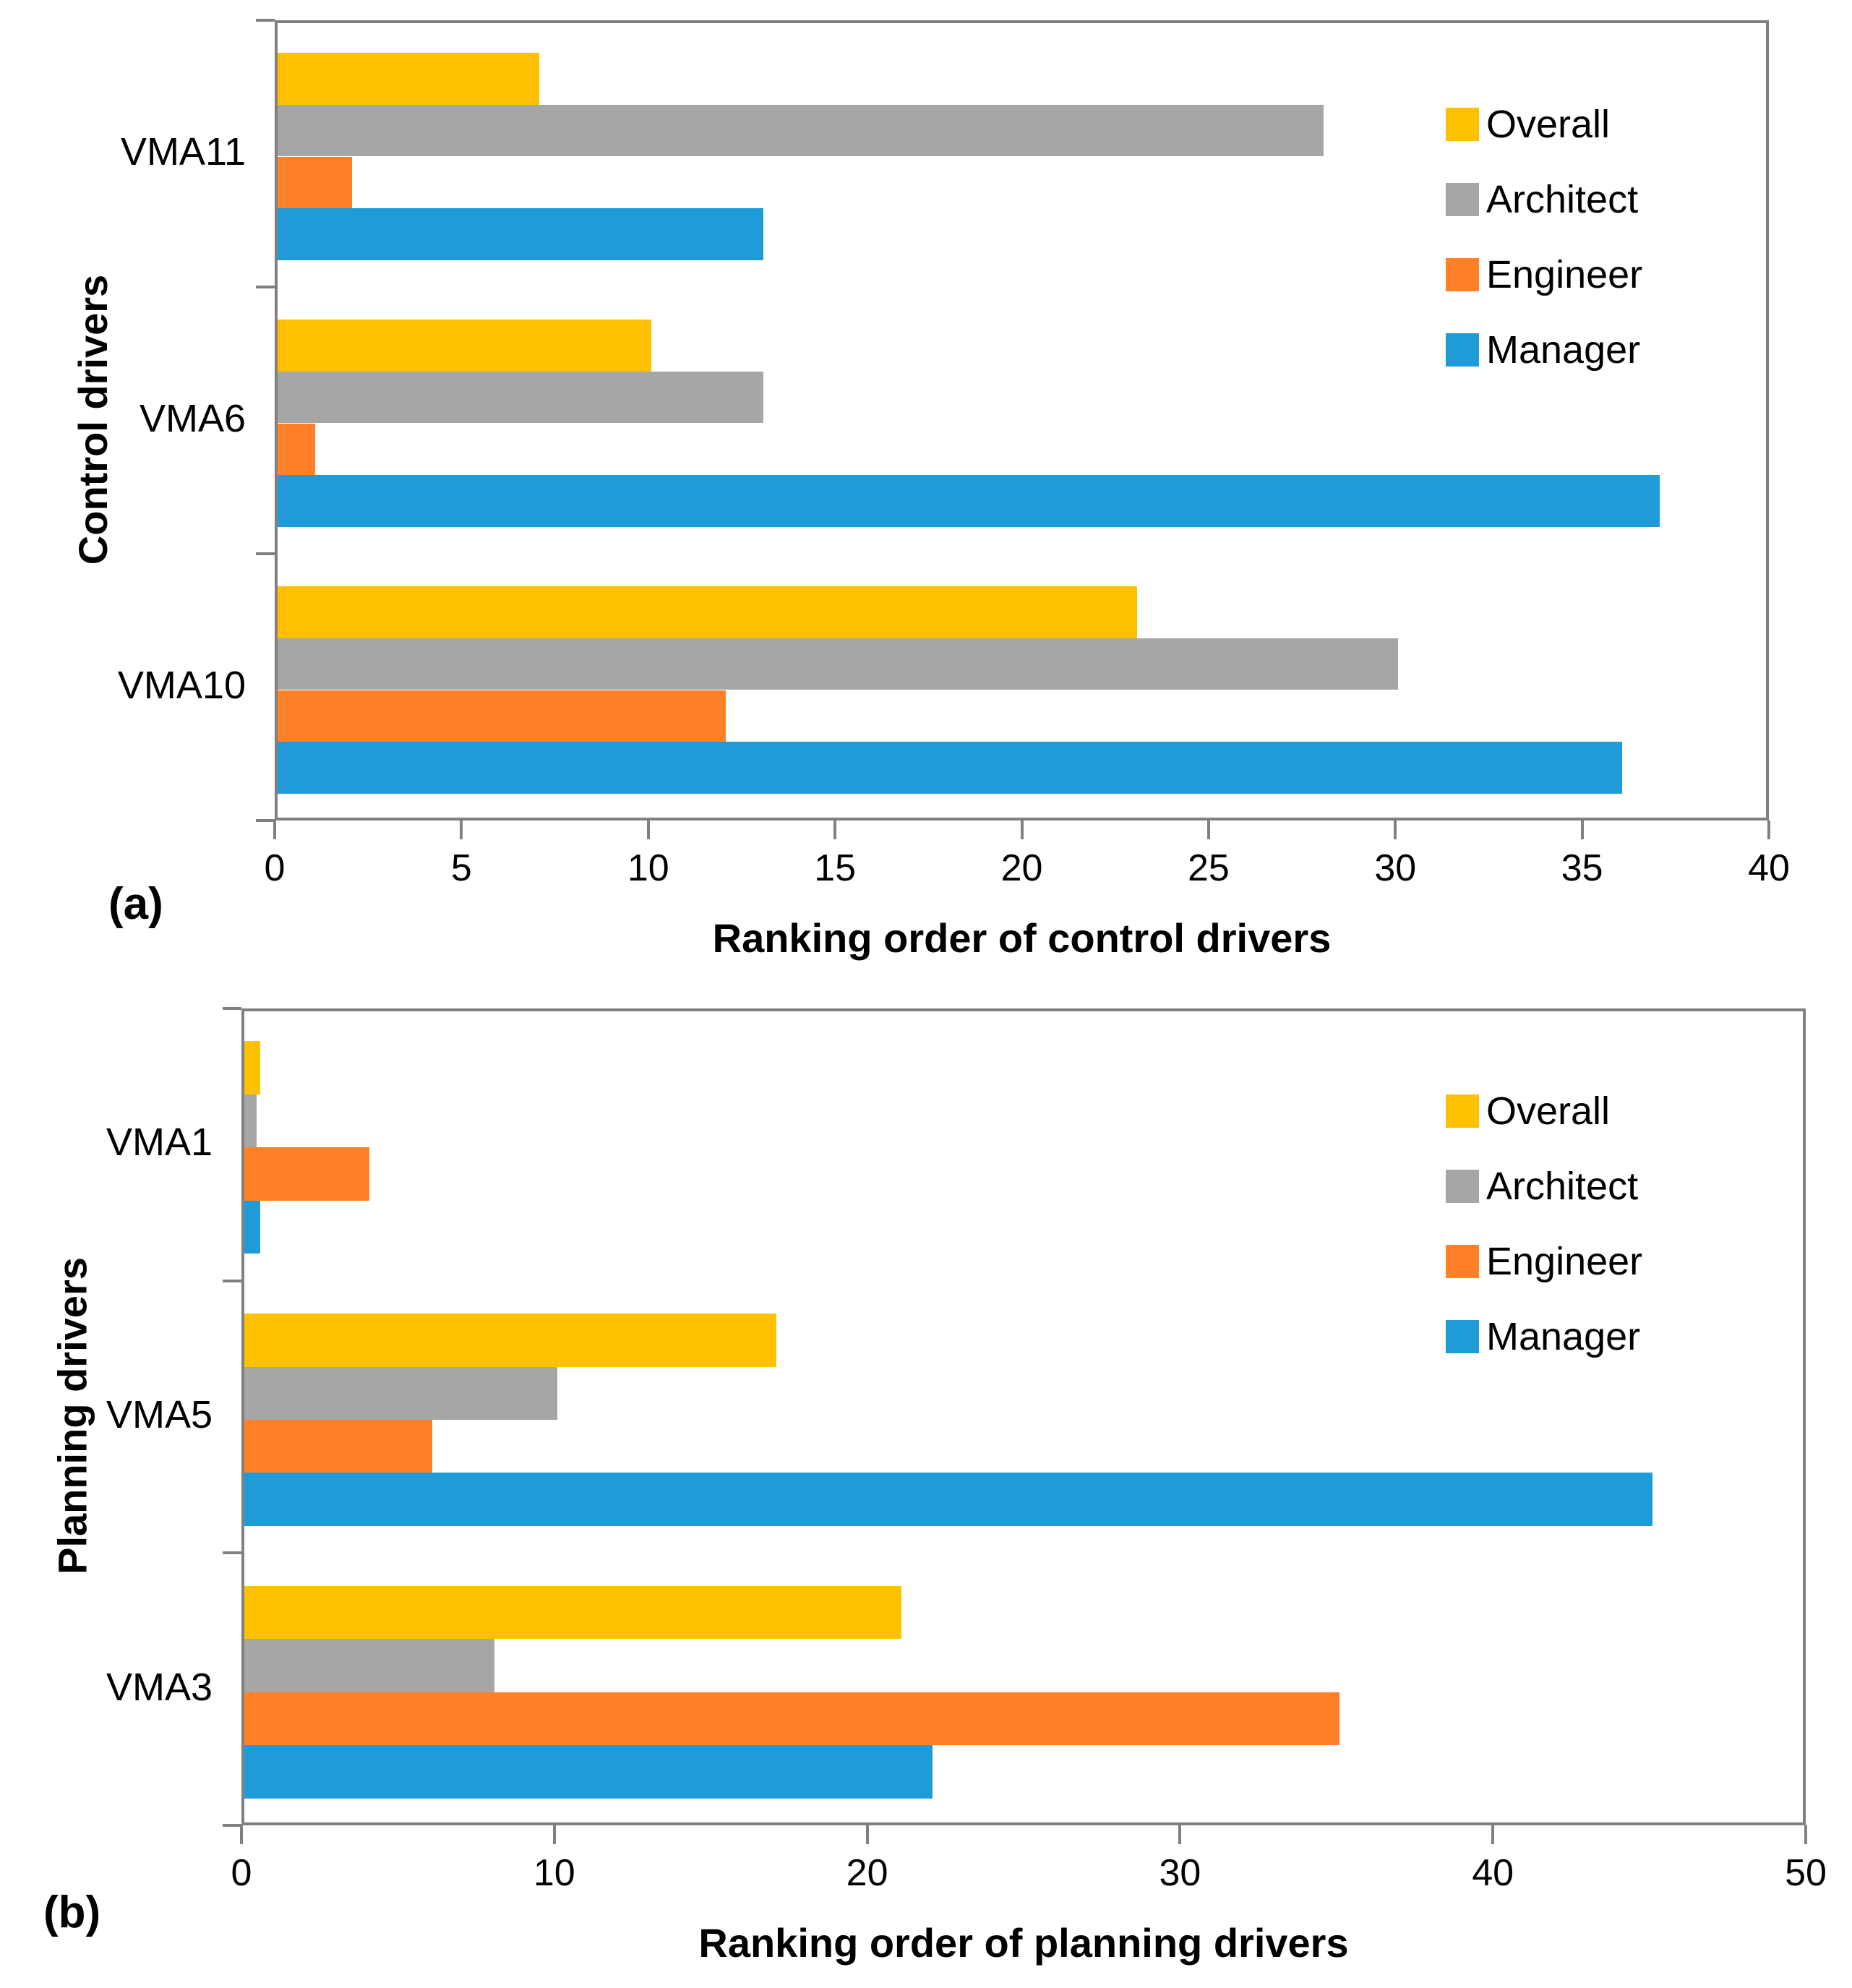 The image size is (1852, 1988). What do you see at coordinates (791, 1719) in the screenshot?
I see `bar-vma3-engineer` at bounding box center [791, 1719].